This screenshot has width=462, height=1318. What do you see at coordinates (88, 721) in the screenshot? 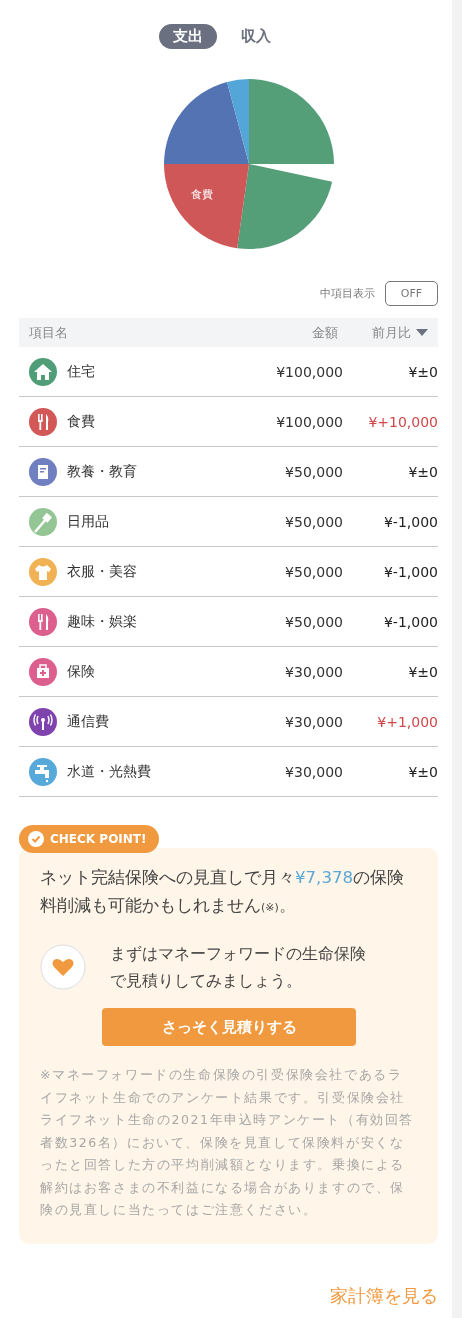
I see `category-name: 通信費` at bounding box center [88, 721].